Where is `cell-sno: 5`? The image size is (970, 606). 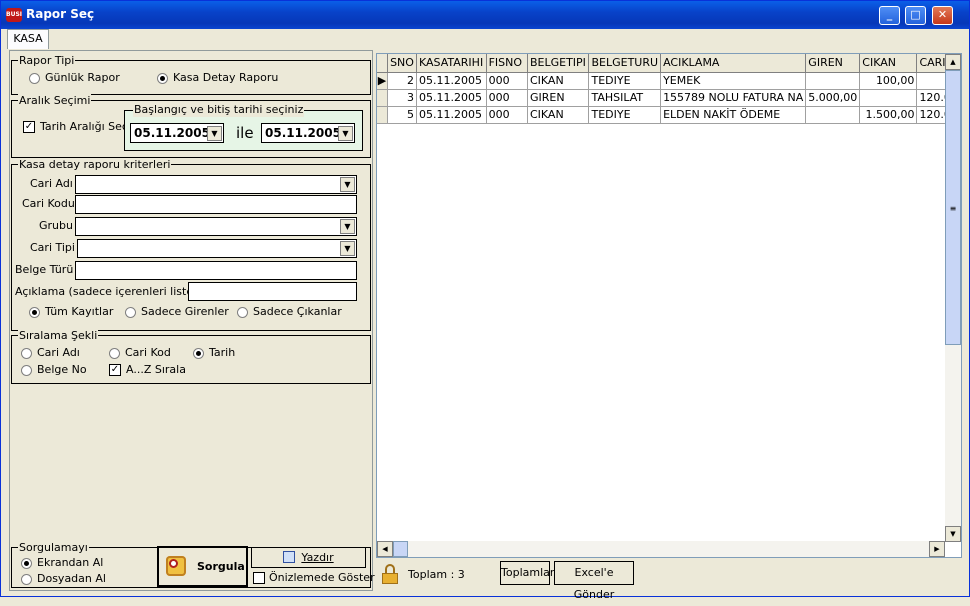 cell-sno: 5 is located at coordinates (402, 115).